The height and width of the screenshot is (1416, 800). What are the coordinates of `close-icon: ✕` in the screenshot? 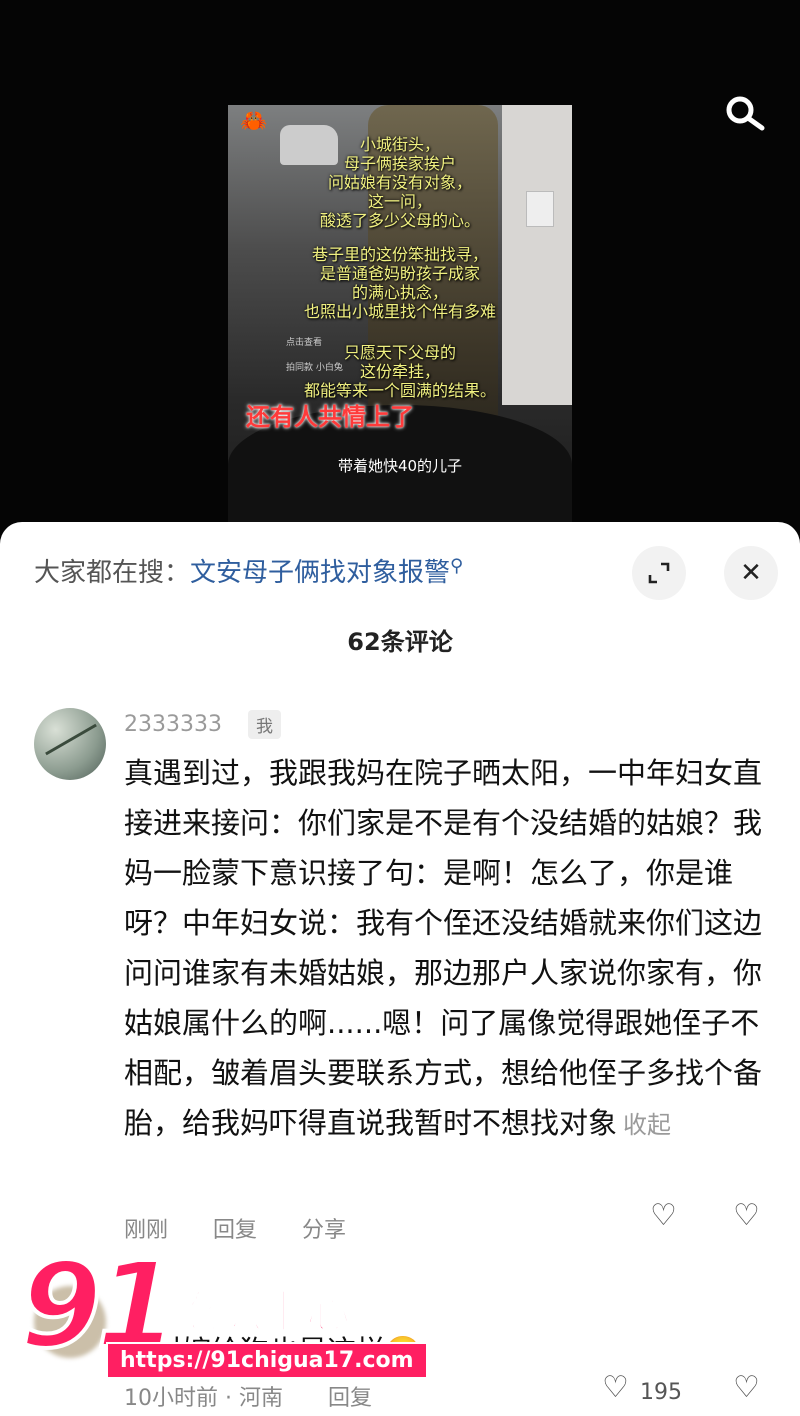 It's located at (751, 573).